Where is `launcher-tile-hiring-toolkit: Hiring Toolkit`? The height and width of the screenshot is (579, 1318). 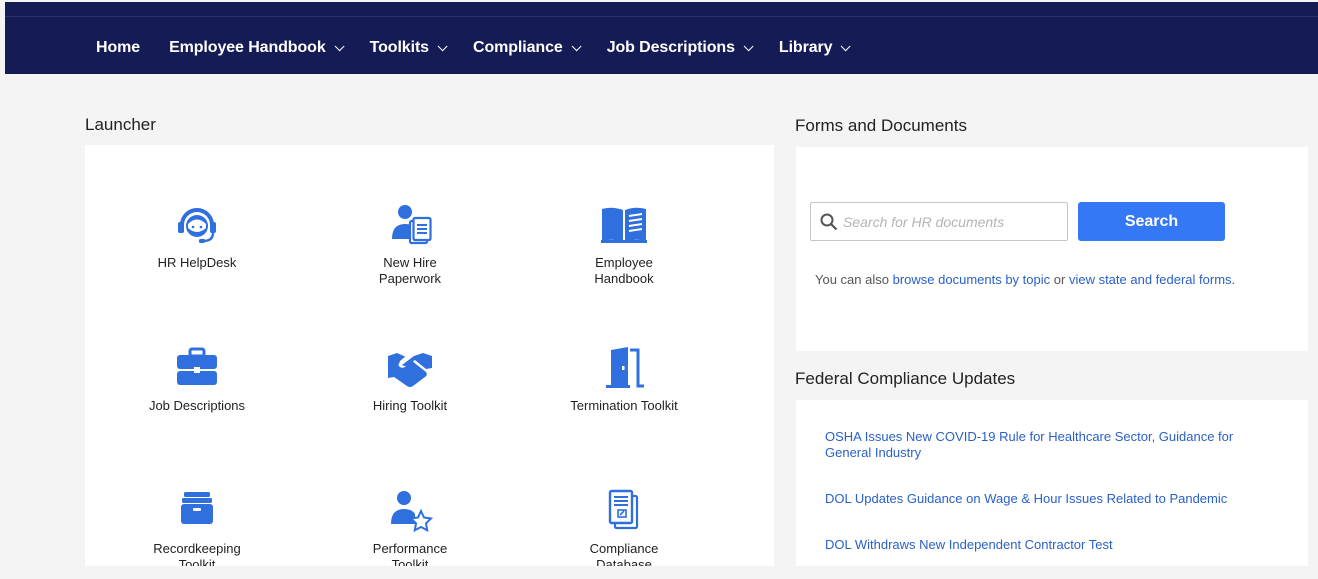 launcher-tile-hiring-toolkit: Hiring Toolkit is located at coordinates (410, 380).